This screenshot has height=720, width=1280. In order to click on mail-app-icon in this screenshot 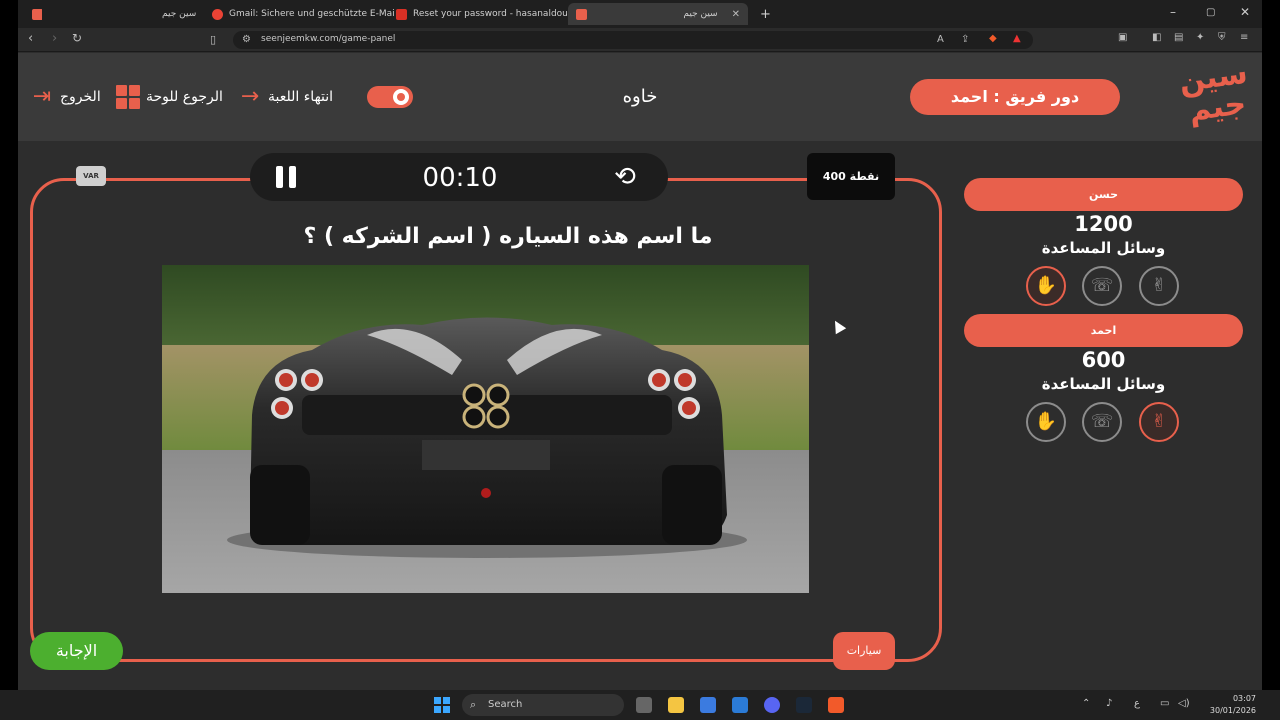, I will do `click(740, 705)`.